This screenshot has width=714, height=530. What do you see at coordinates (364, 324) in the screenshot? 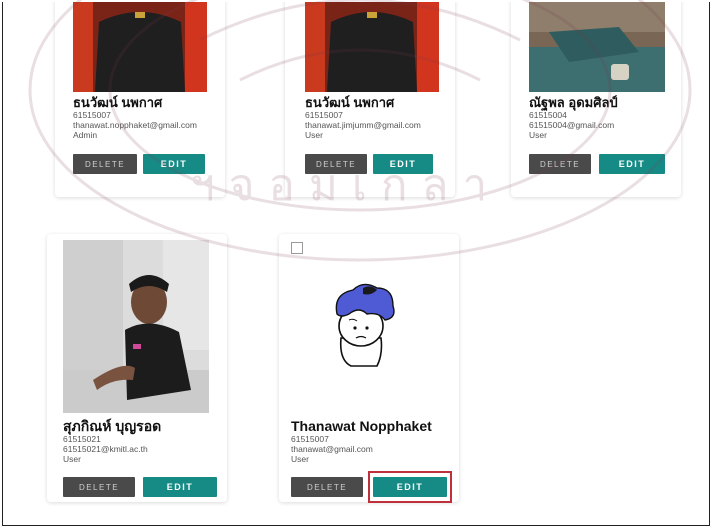
I see `avatar` at bounding box center [364, 324].